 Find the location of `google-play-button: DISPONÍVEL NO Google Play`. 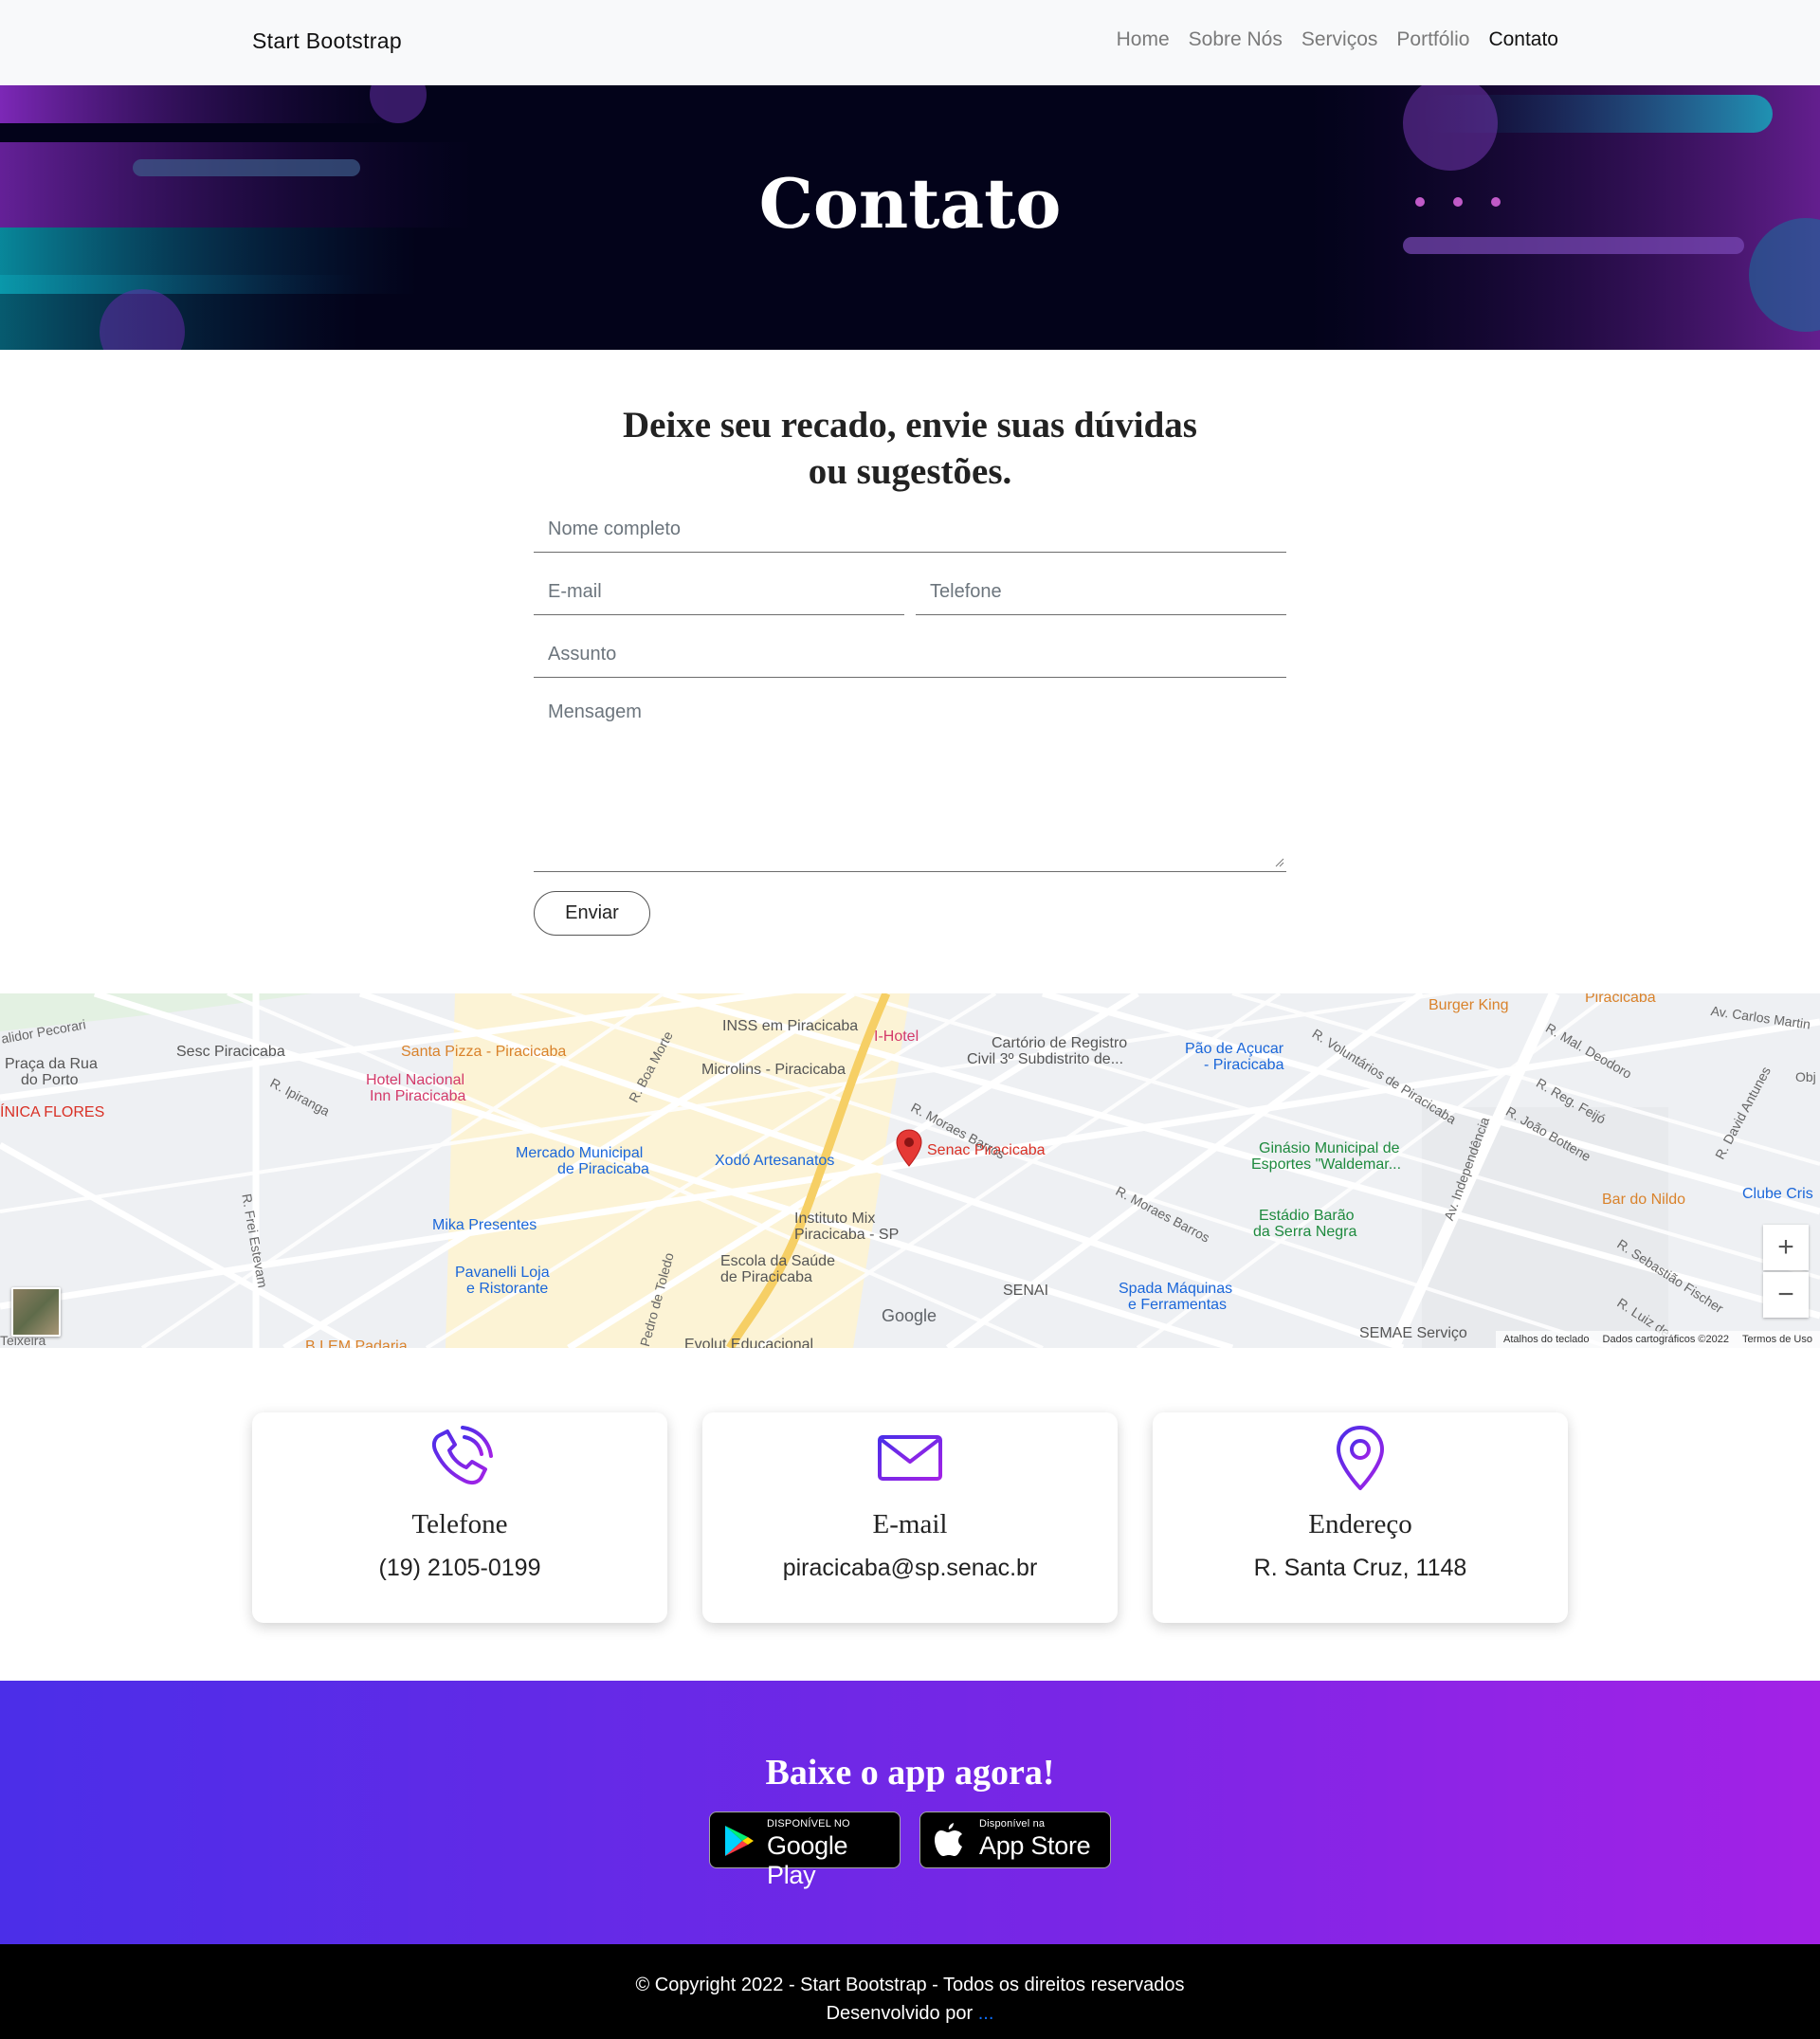

google-play-button: DISPONÍVEL NO Google Play is located at coordinates (805, 1850).